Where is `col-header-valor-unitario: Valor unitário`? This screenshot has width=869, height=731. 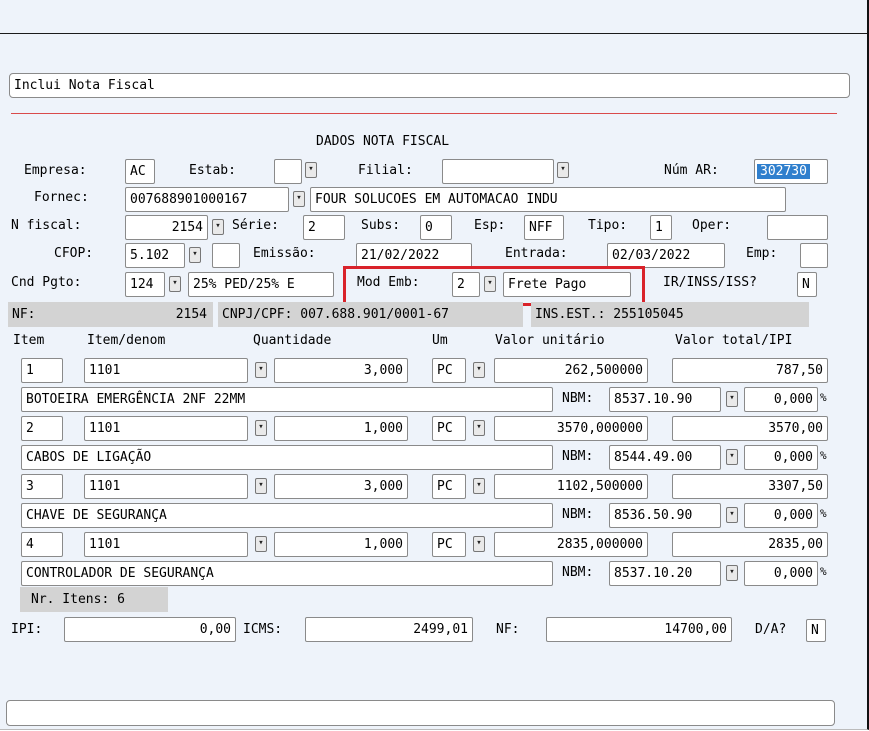
col-header-valor-unitario: Valor unitário is located at coordinates (550, 340).